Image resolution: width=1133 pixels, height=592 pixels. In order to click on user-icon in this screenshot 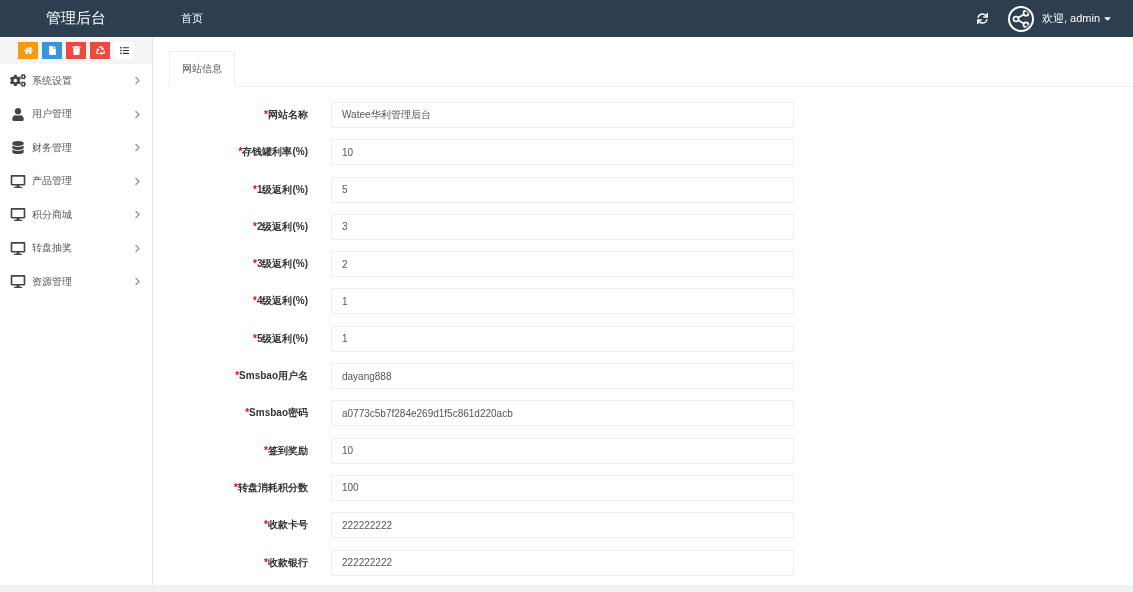, I will do `click(18, 114)`.